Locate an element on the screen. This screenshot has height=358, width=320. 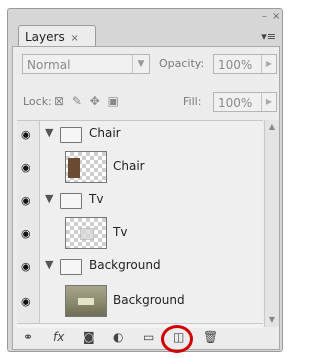
lock-icons: ⊠ ✎ ✥ ▣ is located at coordinates (87, 101).